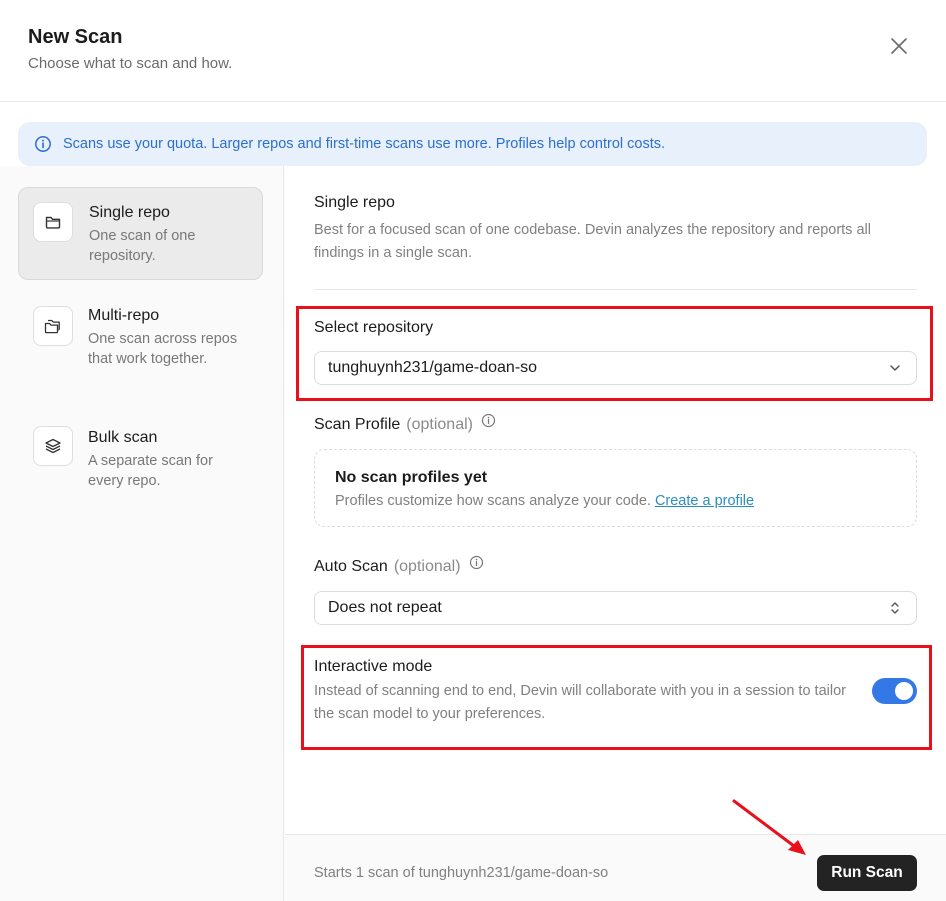 The width and height of the screenshot is (946, 901). I want to click on interactive-mode-title: Interactive mode, so click(373, 666).